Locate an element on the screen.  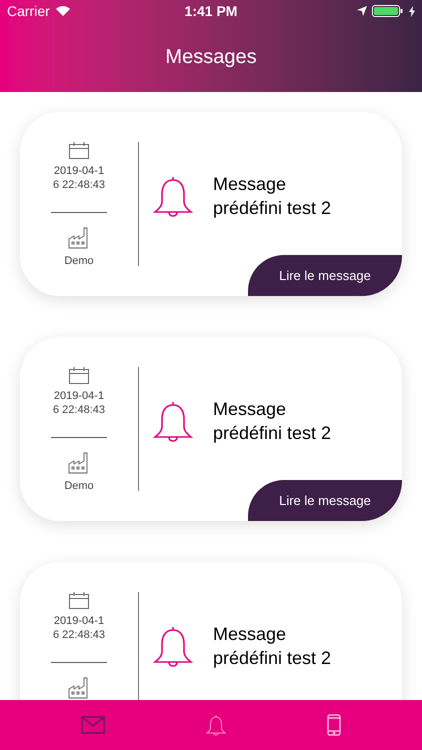
clock-text: 1:41 PM is located at coordinates (211, 11).